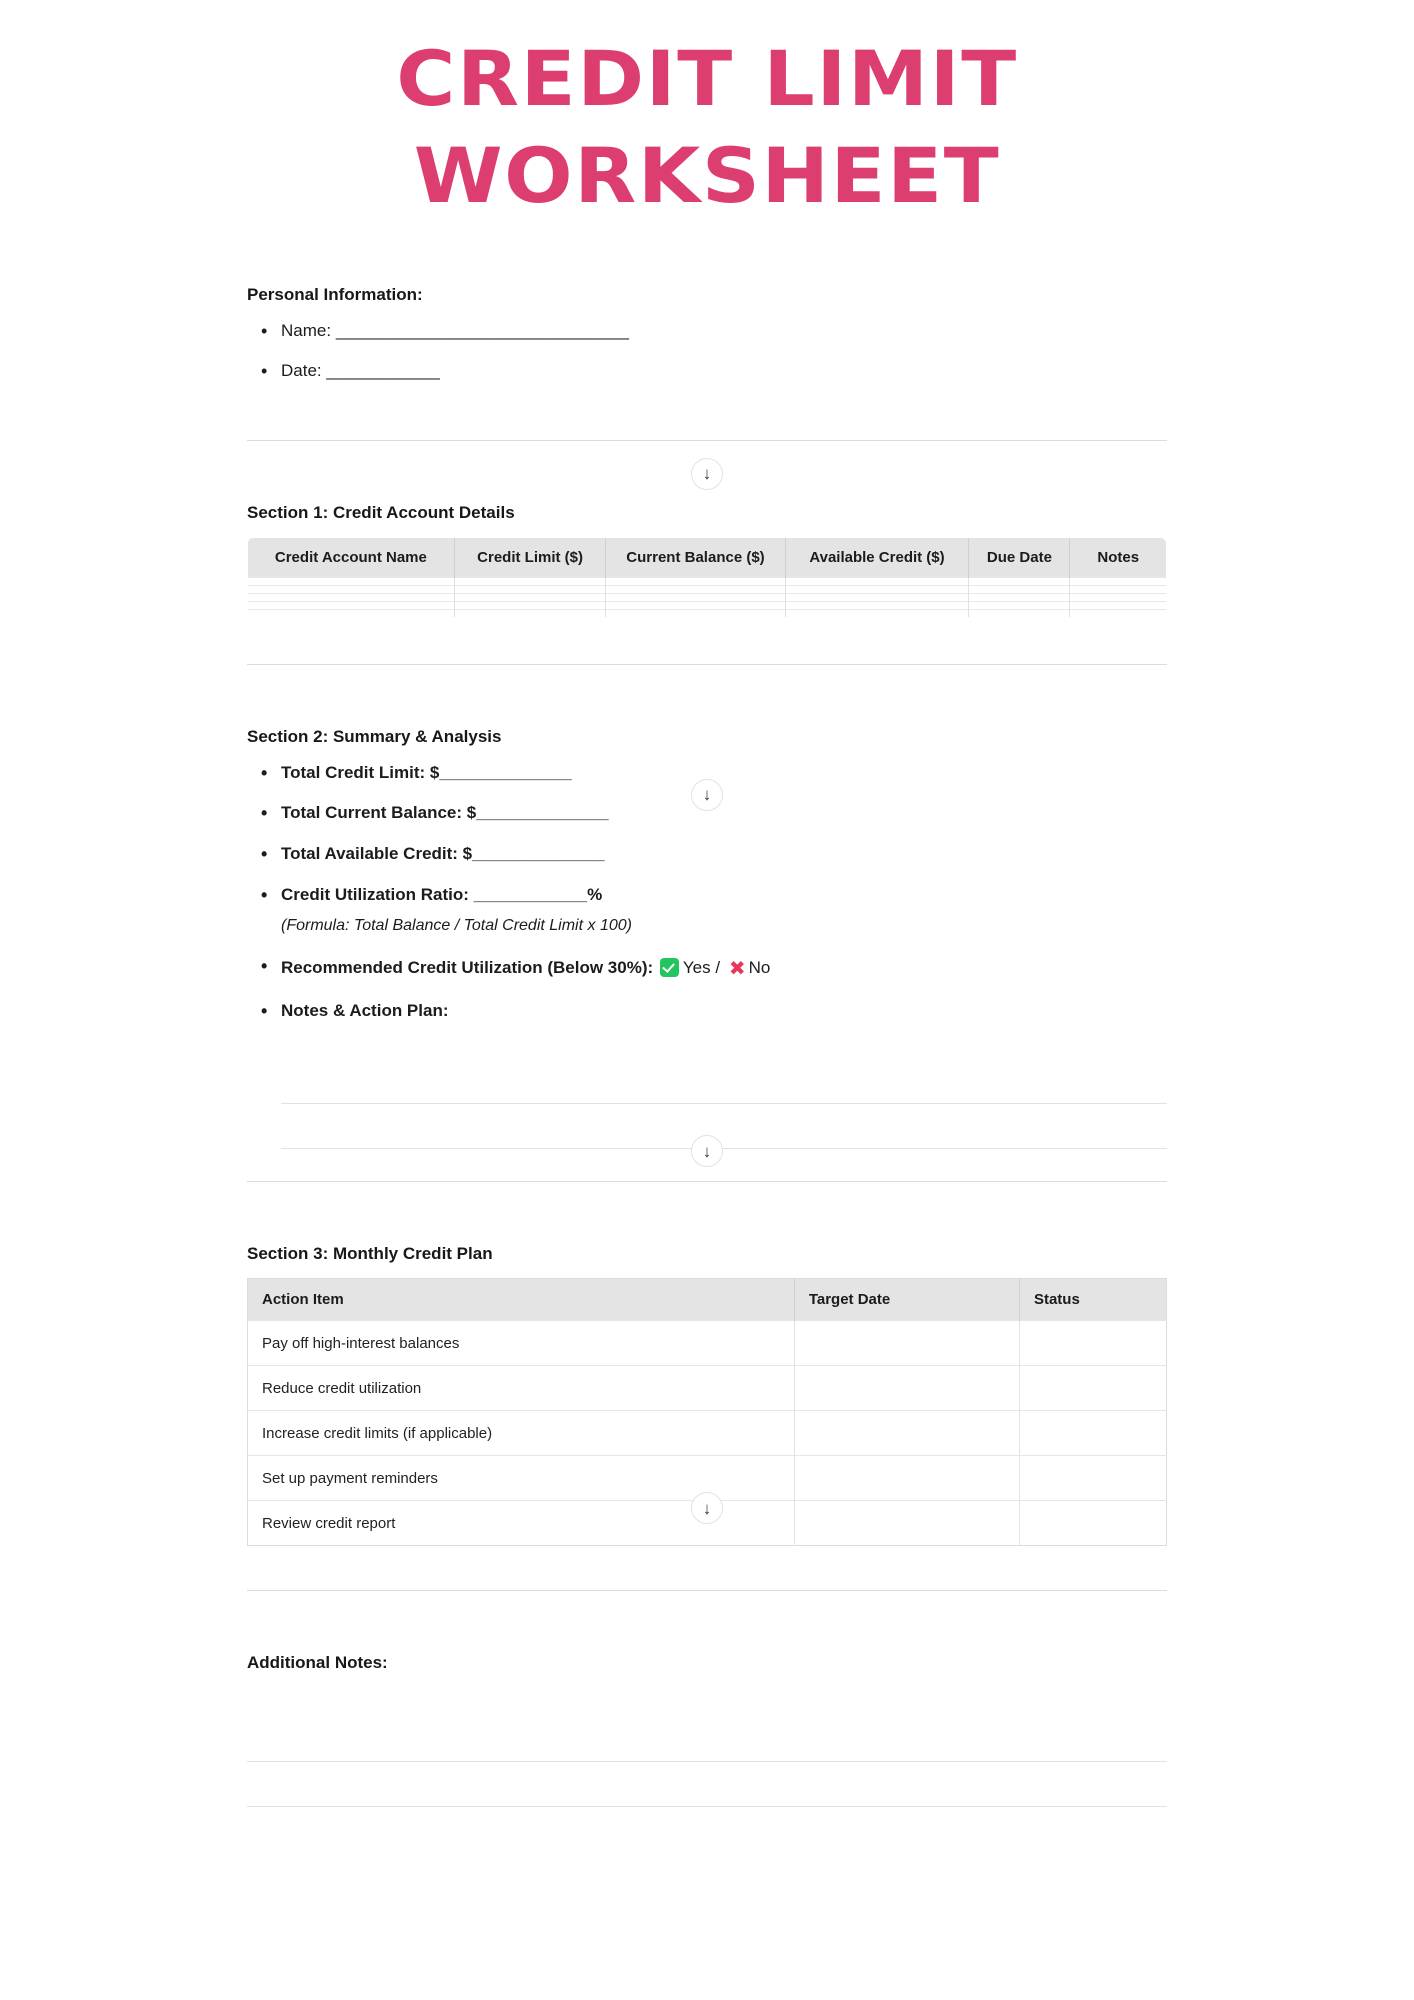  Describe the element at coordinates (595, 894) in the screenshot. I see `credit-utilization-ratio-suffix: %` at that location.